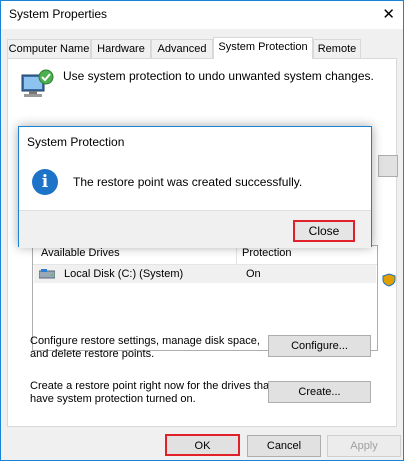 The width and height of the screenshot is (406, 463). I want to click on info-icon: i, so click(45, 182).